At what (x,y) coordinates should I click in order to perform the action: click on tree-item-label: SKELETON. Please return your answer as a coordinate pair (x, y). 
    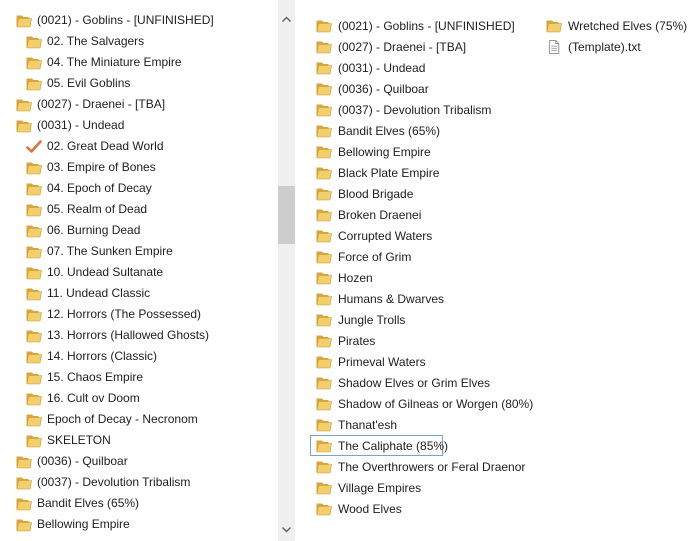
    Looking at the image, I should click on (79, 440).